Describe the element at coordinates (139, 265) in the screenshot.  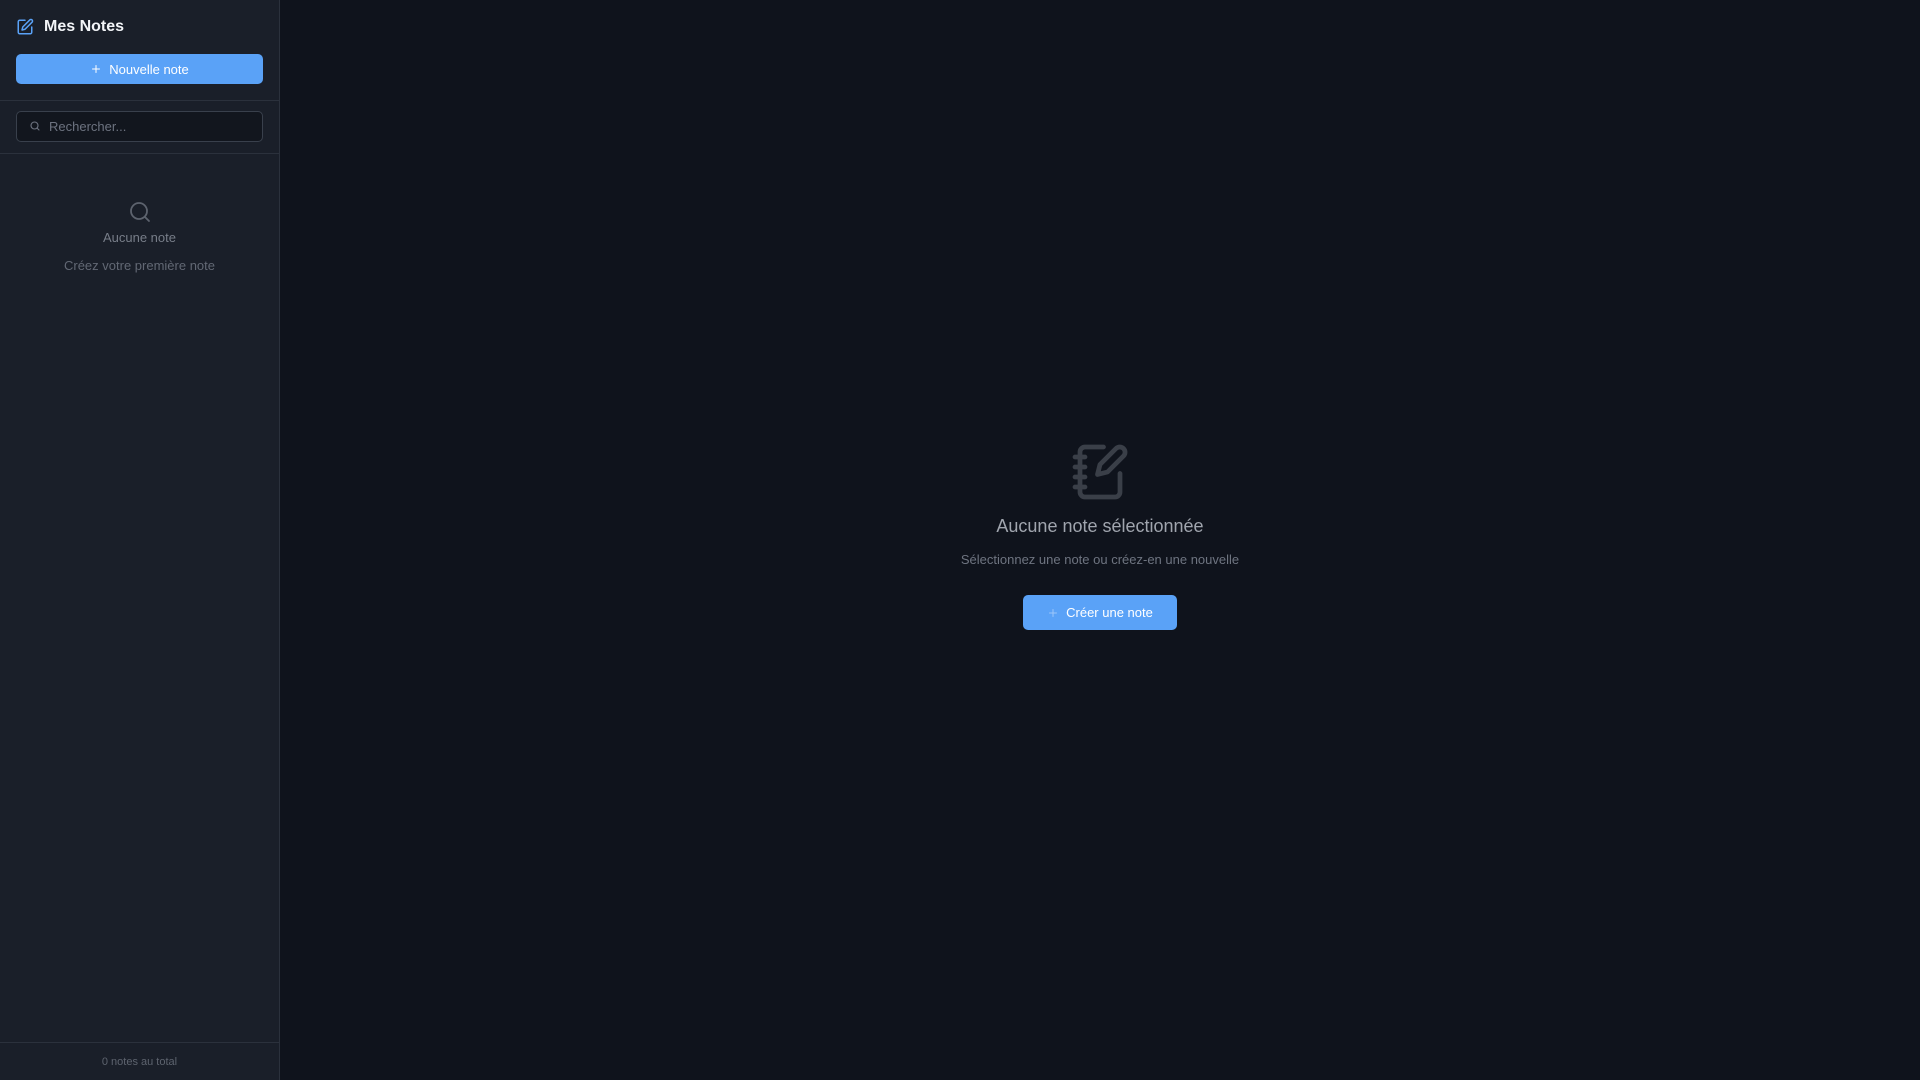
I see `empty-list-subtitle: Créez votre première note` at that location.